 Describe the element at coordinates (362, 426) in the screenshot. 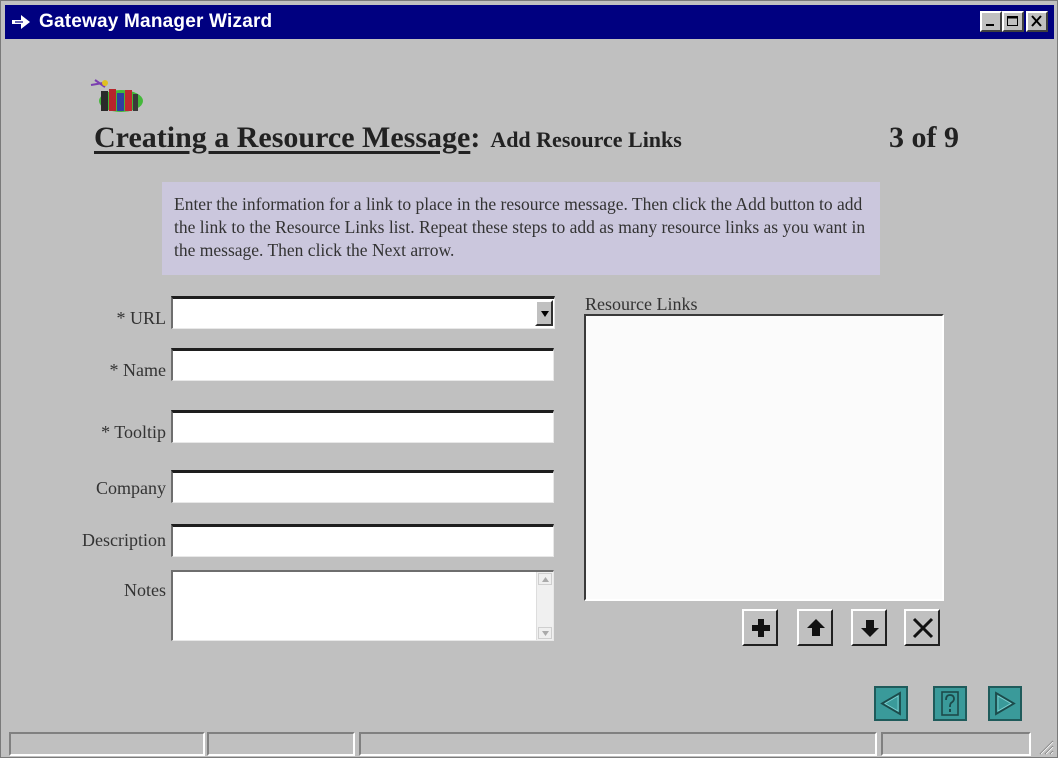

I see `tooltip-field` at that location.